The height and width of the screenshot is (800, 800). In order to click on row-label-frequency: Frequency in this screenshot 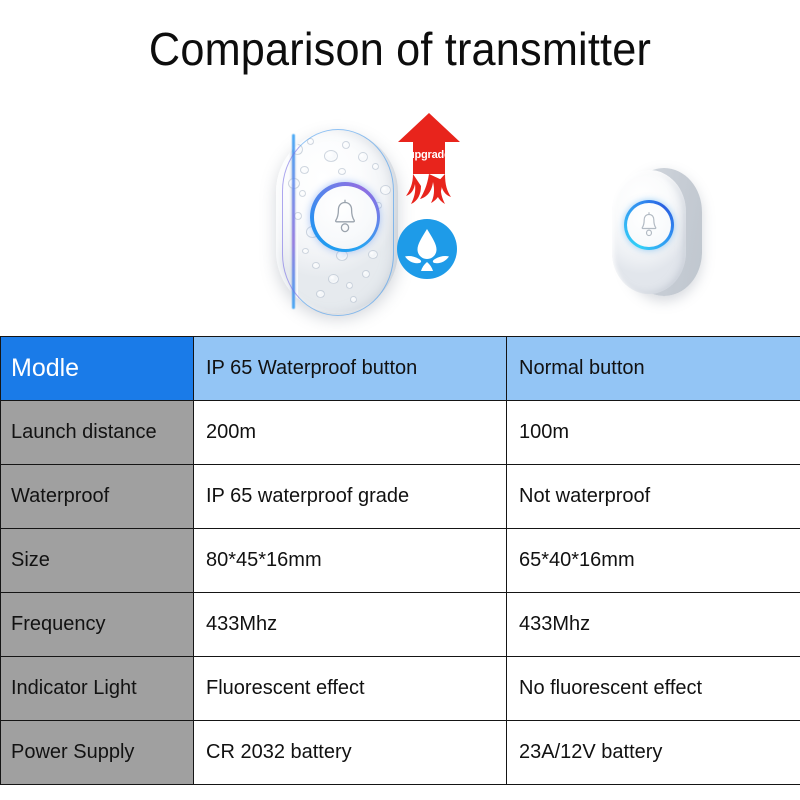, I will do `click(97, 624)`.